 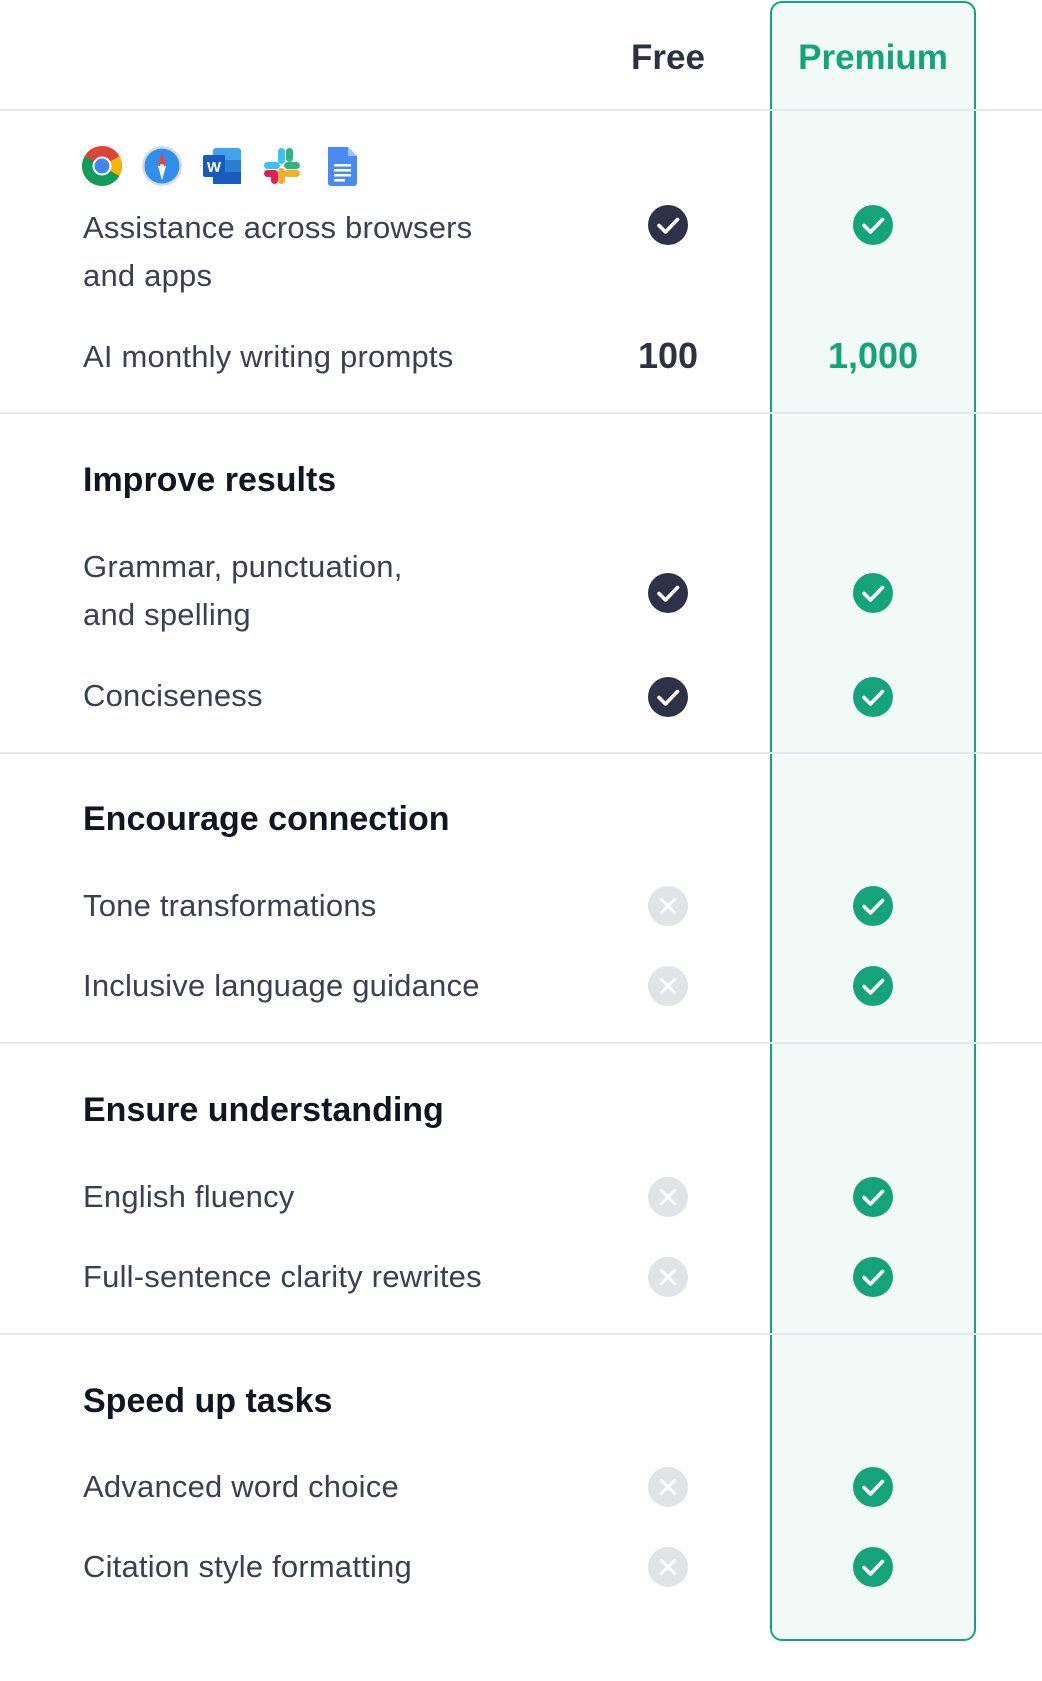 I want to click on feature-conciseness: Conciseness, so click(x=173, y=695).